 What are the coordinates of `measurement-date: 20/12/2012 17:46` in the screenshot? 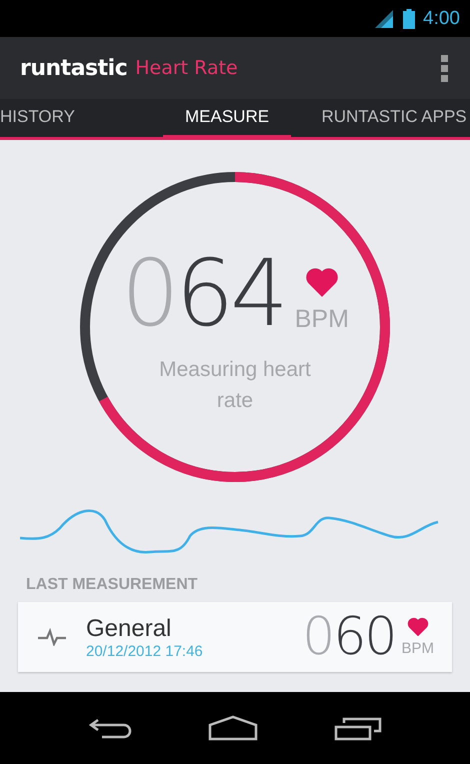 It's located at (145, 651).